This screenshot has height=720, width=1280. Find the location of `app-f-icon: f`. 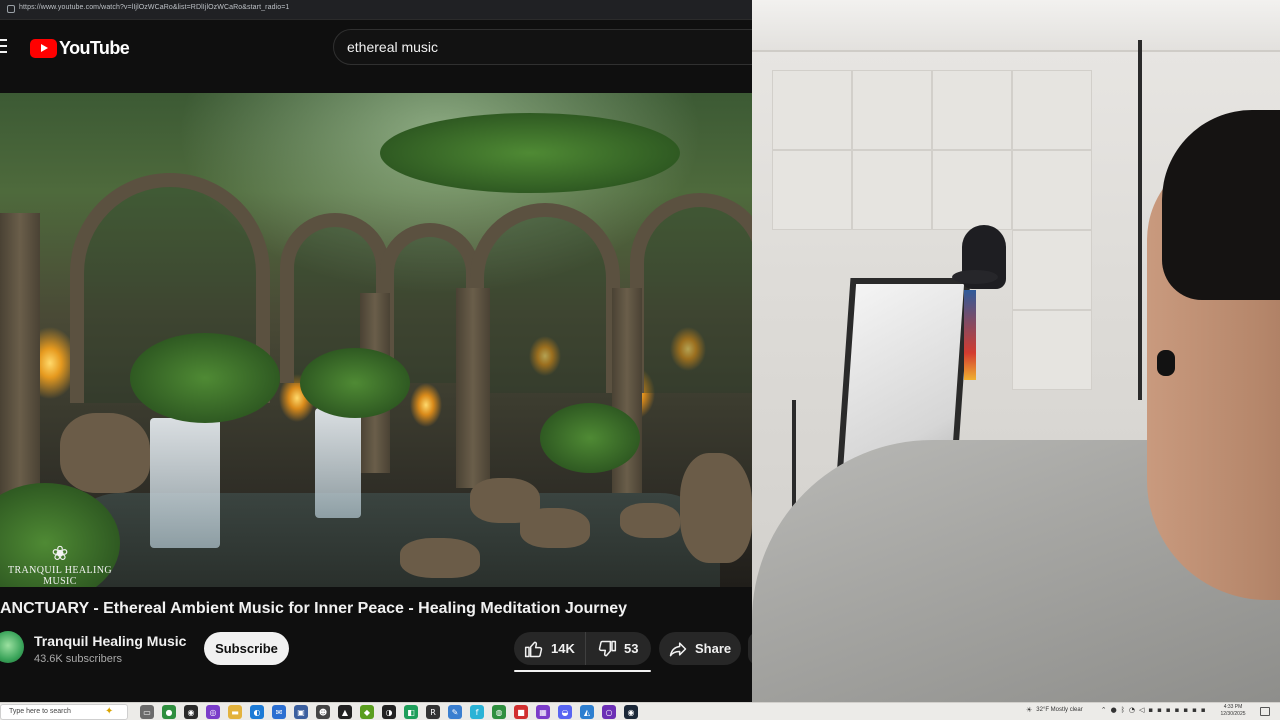

app-f-icon: f is located at coordinates (477, 712).